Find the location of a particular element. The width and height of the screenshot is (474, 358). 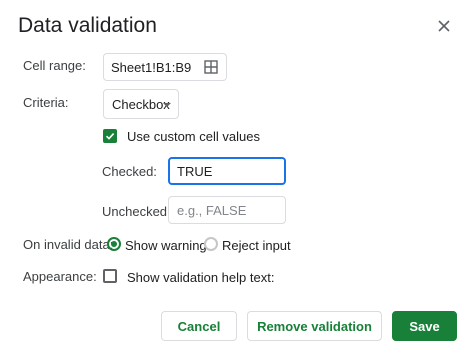

remove-validation-button: Remove validation is located at coordinates (314, 326).